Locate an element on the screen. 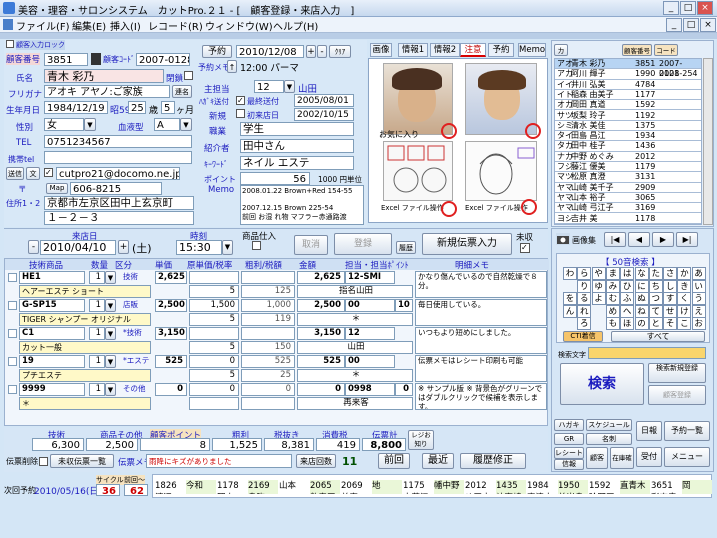 This screenshot has width=717, height=538. sub-item-name: カット一般 is located at coordinates (85, 347).